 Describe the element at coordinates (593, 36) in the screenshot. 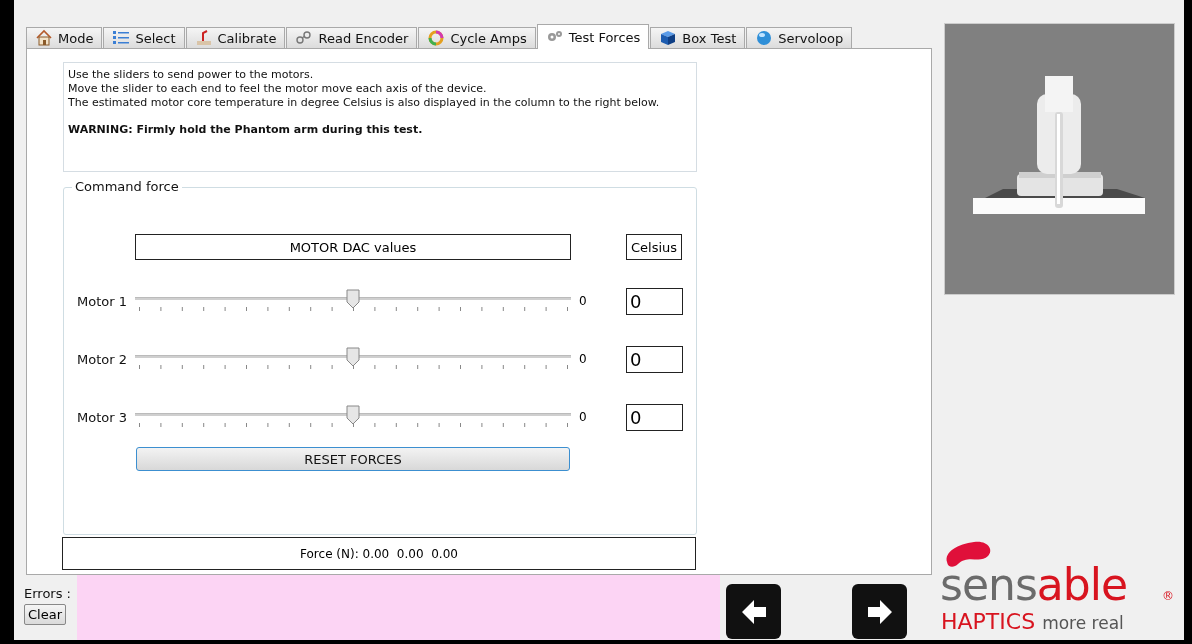

I see `tab: Test Forces` at that location.